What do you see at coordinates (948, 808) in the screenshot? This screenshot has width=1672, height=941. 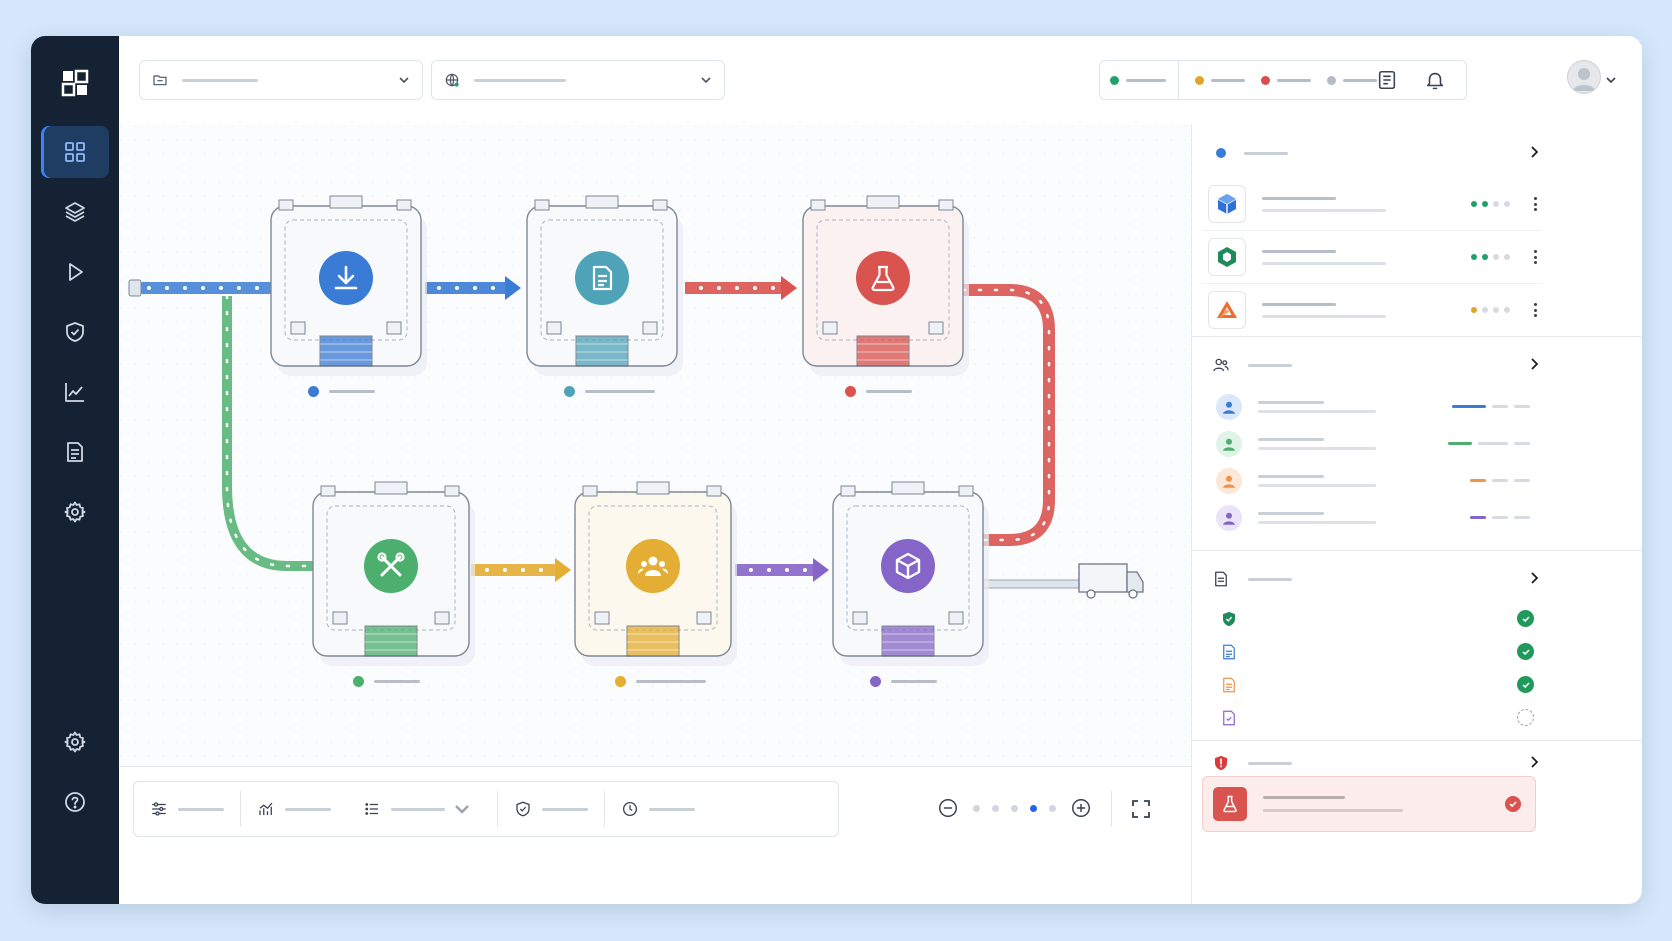 I see `zoom-out-icon` at bounding box center [948, 808].